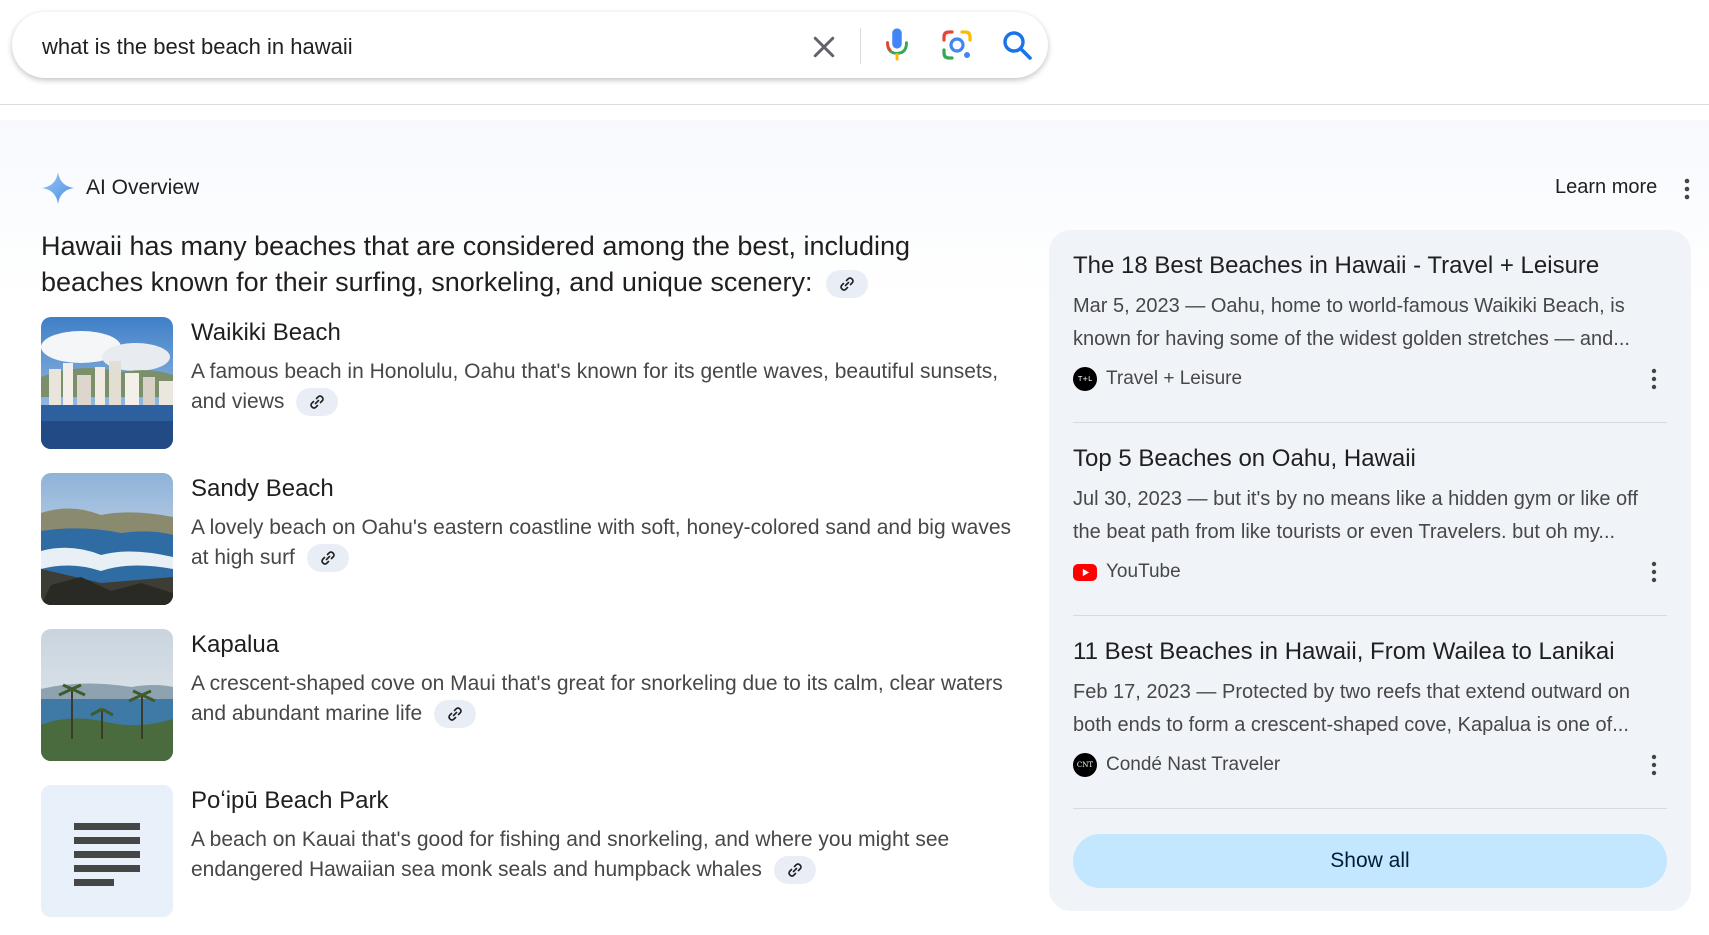 Image resolution: width=1709 pixels, height=935 pixels. What do you see at coordinates (530, 45) in the screenshot?
I see `search-bar: what is the best beach in hawaii` at bounding box center [530, 45].